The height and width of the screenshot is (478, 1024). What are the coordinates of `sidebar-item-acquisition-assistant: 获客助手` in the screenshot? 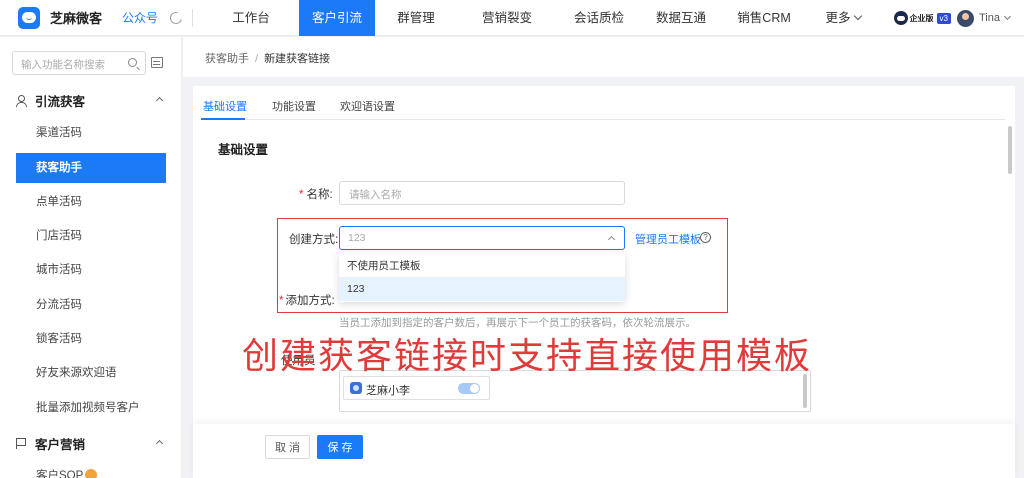 It's located at (91, 168).